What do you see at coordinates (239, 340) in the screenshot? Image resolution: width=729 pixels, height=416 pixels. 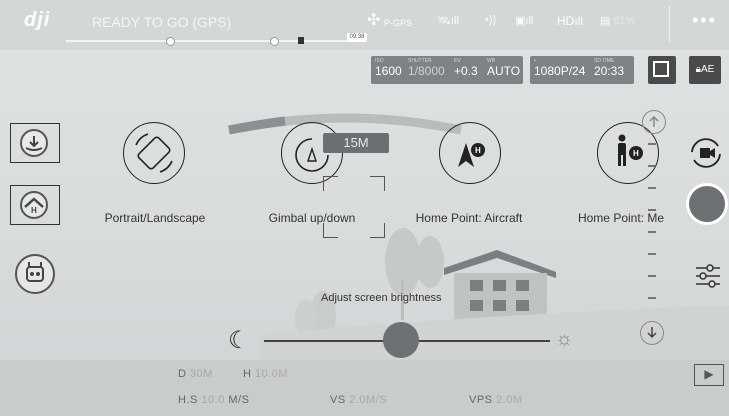 I see `moon-icon: ☾` at bounding box center [239, 340].